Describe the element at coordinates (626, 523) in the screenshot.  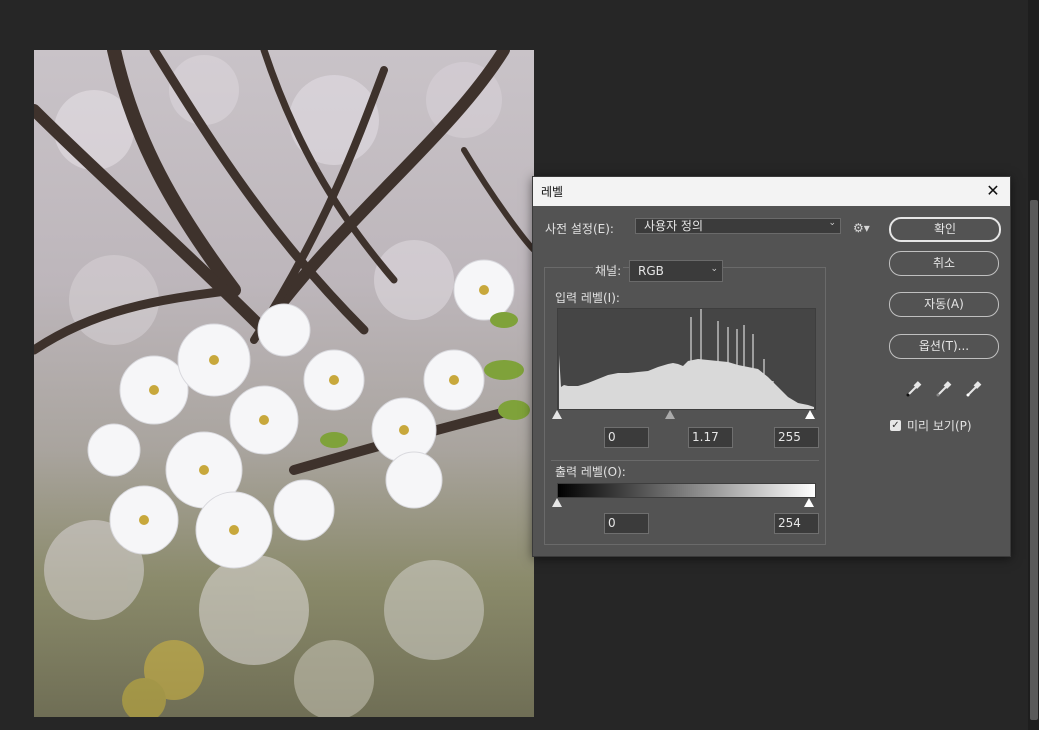
I see `output-black-field: 0` at that location.